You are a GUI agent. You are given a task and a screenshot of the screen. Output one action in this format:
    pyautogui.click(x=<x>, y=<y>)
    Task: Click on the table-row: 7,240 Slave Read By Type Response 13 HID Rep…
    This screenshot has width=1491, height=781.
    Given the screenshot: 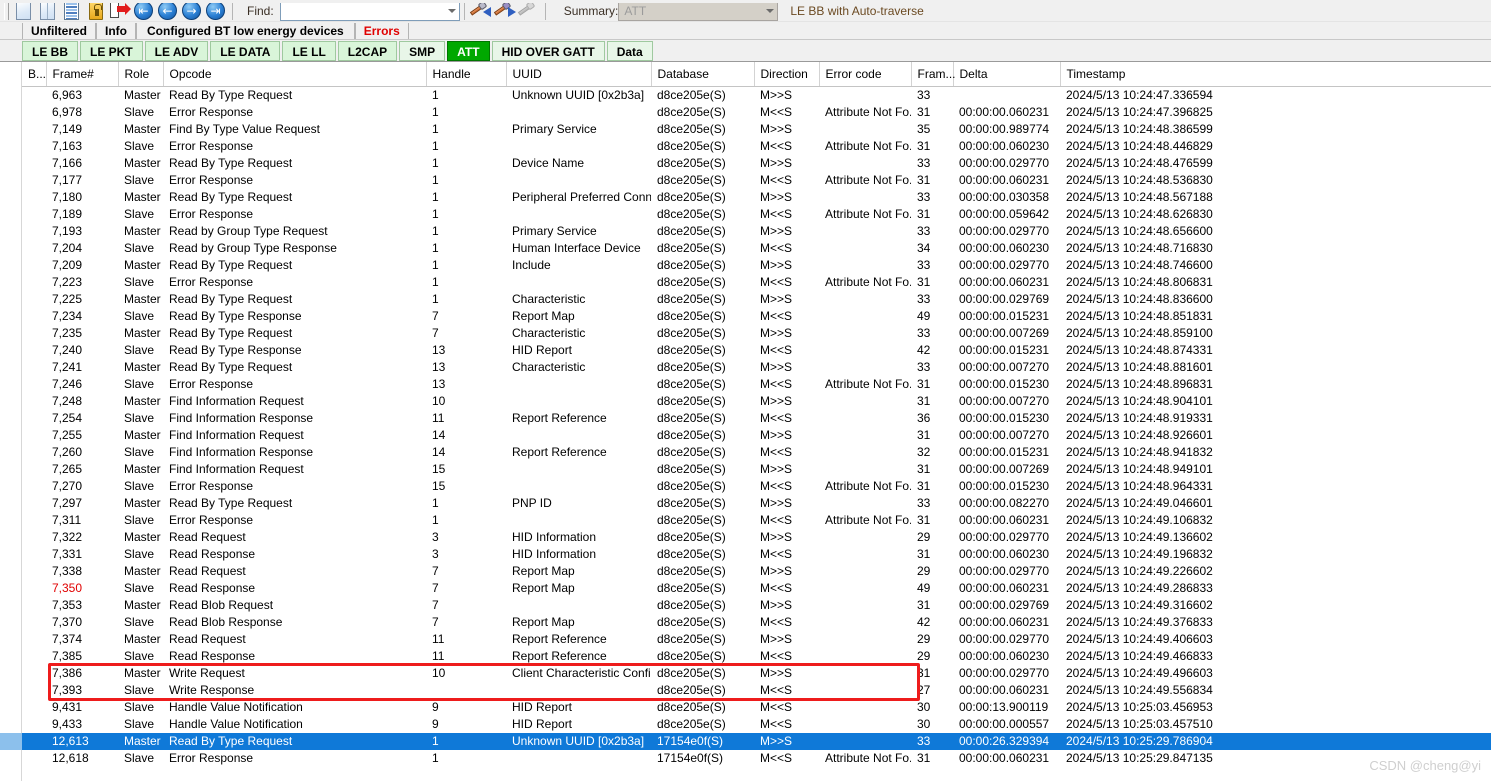 What is the action you would take?
    pyautogui.click(x=756, y=350)
    